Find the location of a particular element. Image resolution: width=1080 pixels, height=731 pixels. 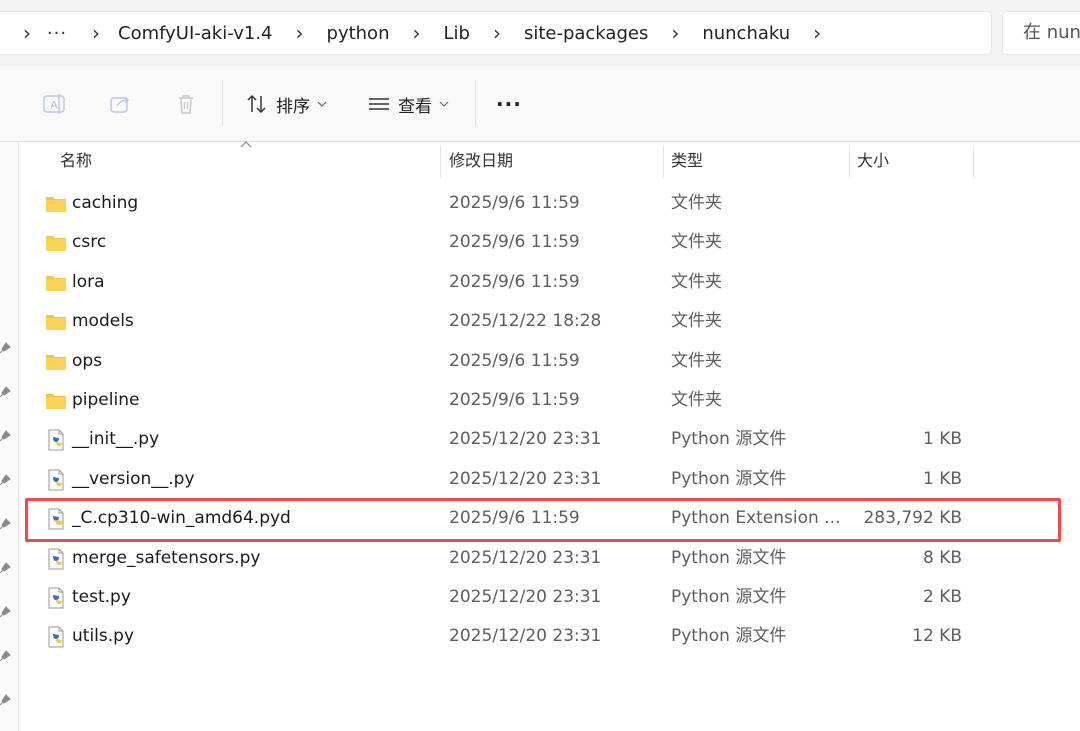

file-size: 2 KB is located at coordinates (942, 597).